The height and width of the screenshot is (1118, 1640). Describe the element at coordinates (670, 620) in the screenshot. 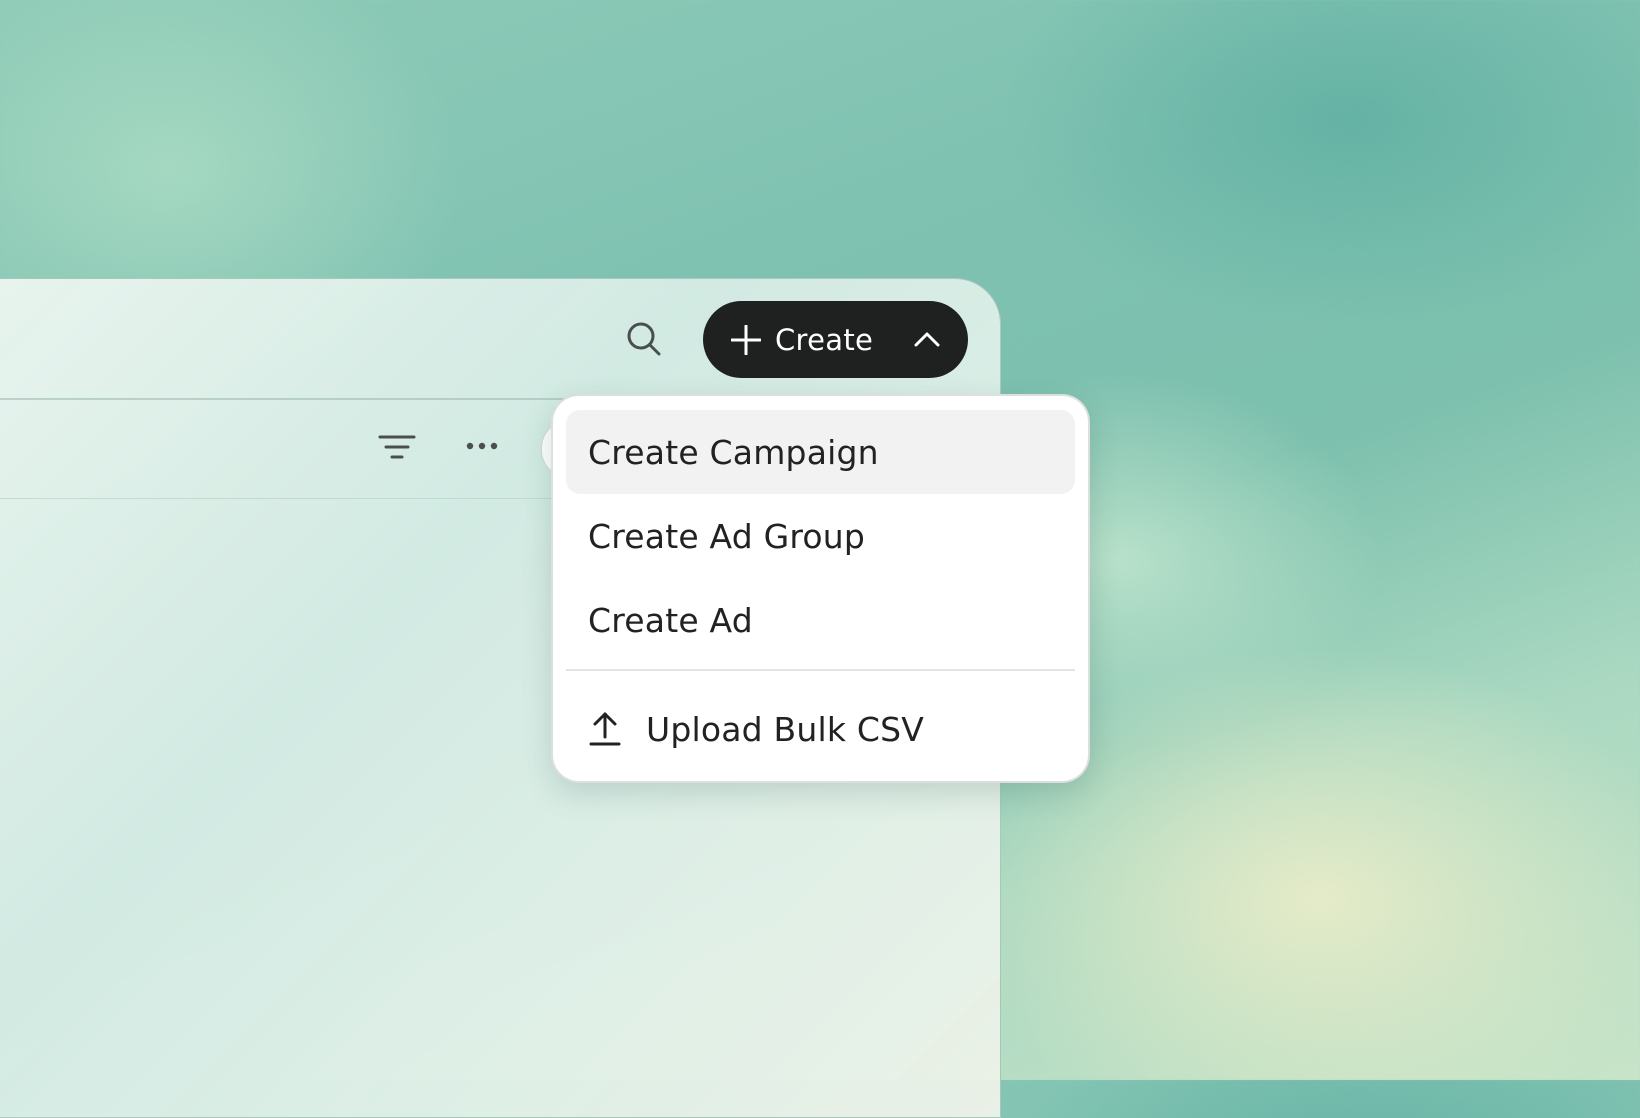

I see `menu-item-label: Create Ad` at that location.